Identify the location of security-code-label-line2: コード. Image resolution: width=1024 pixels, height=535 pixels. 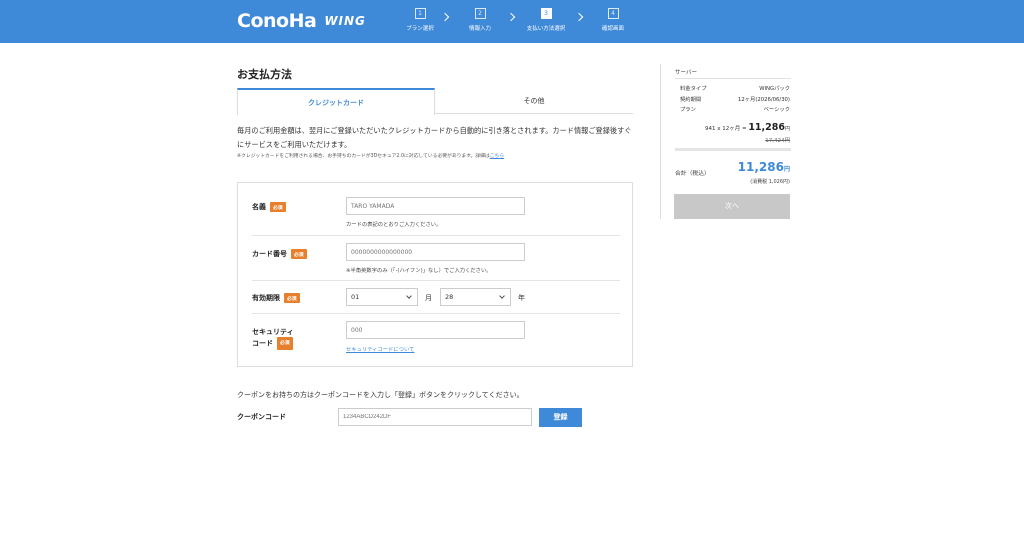
(262, 343).